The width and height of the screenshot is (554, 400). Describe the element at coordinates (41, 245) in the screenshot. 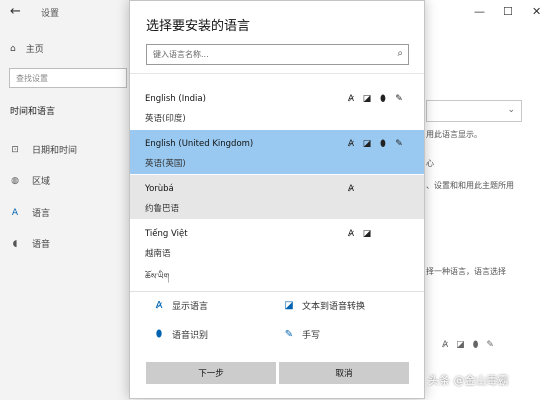

I see `sidebar-item-label: 语音` at that location.